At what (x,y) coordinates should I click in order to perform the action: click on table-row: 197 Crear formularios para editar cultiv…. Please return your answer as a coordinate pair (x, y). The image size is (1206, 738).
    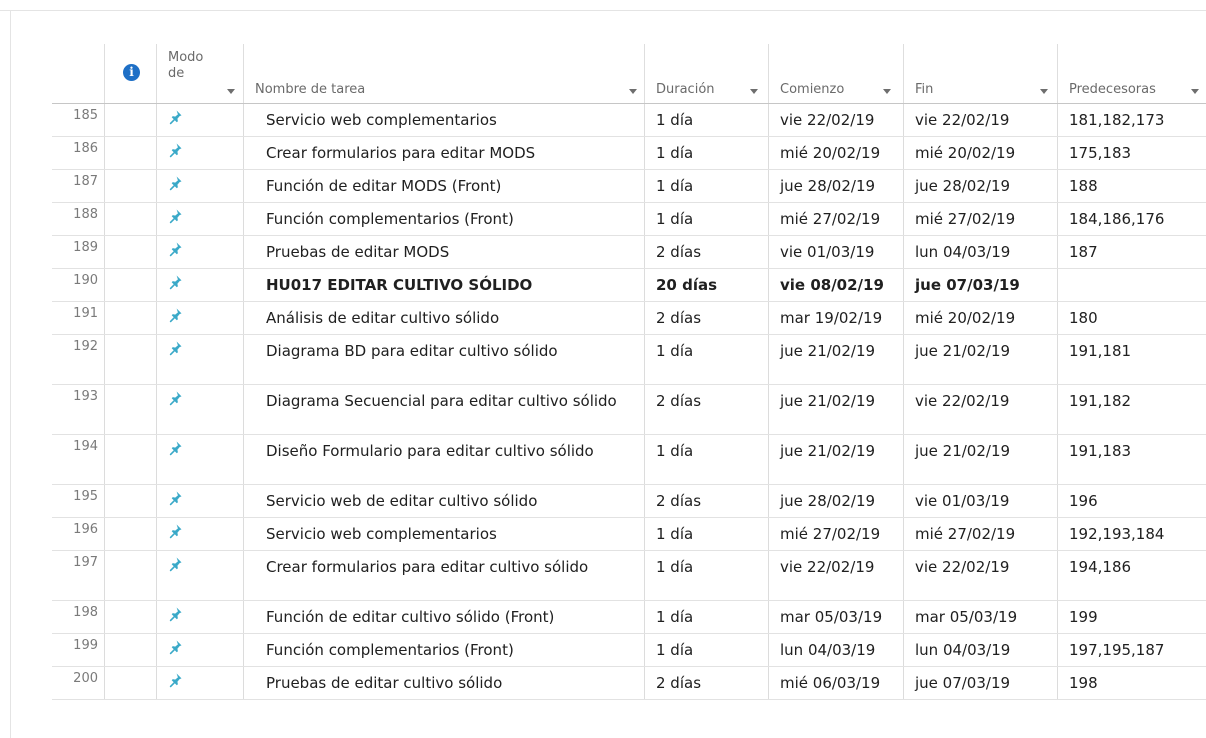
    Looking at the image, I should click on (629, 576).